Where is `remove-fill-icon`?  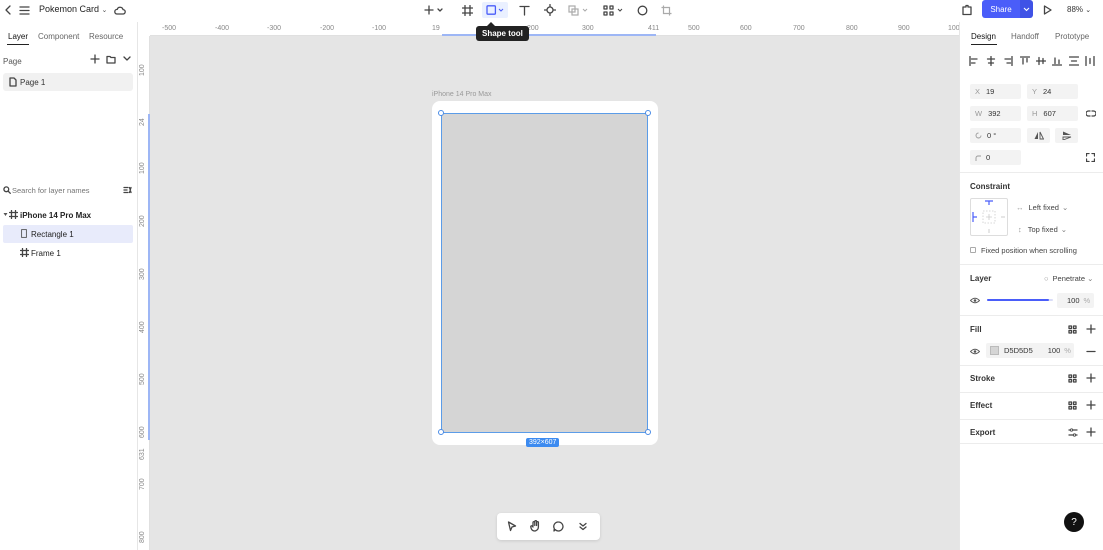
remove-fill-icon is located at coordinates (1091, 351).